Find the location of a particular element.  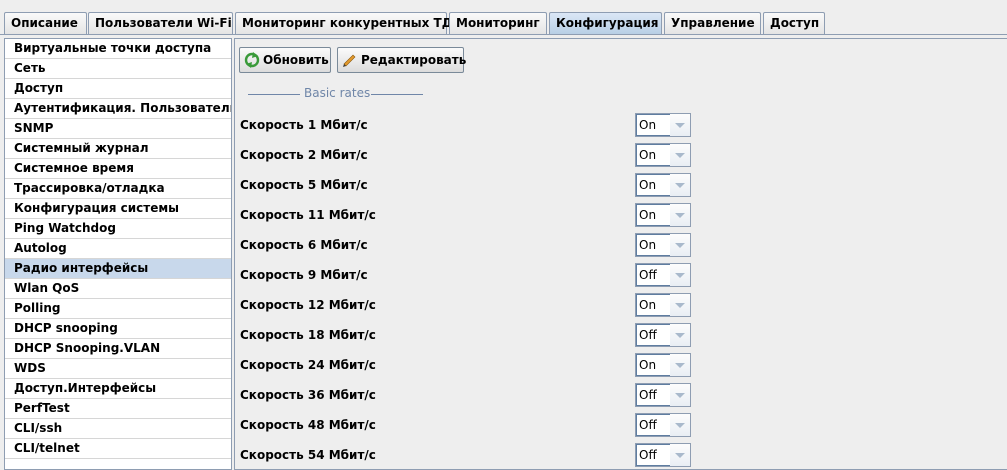

tab-access: Доступ is located at coordinates (794, 23).